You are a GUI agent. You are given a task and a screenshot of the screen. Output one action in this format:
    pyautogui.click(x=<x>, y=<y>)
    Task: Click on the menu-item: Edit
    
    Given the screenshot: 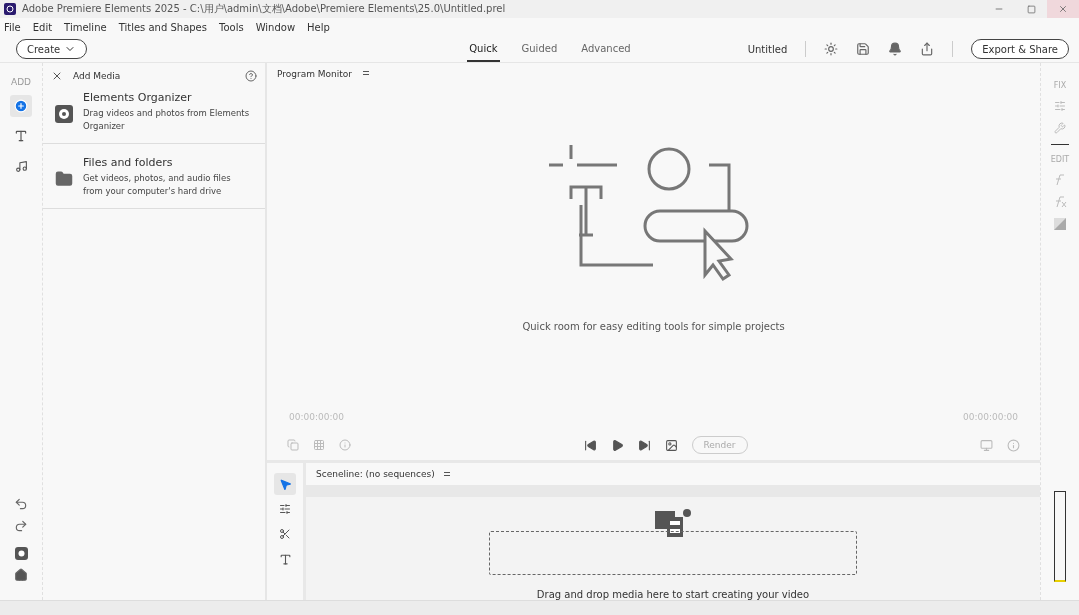 What is the action you would take?
    pyautogui.click(x=42, y=27)
    